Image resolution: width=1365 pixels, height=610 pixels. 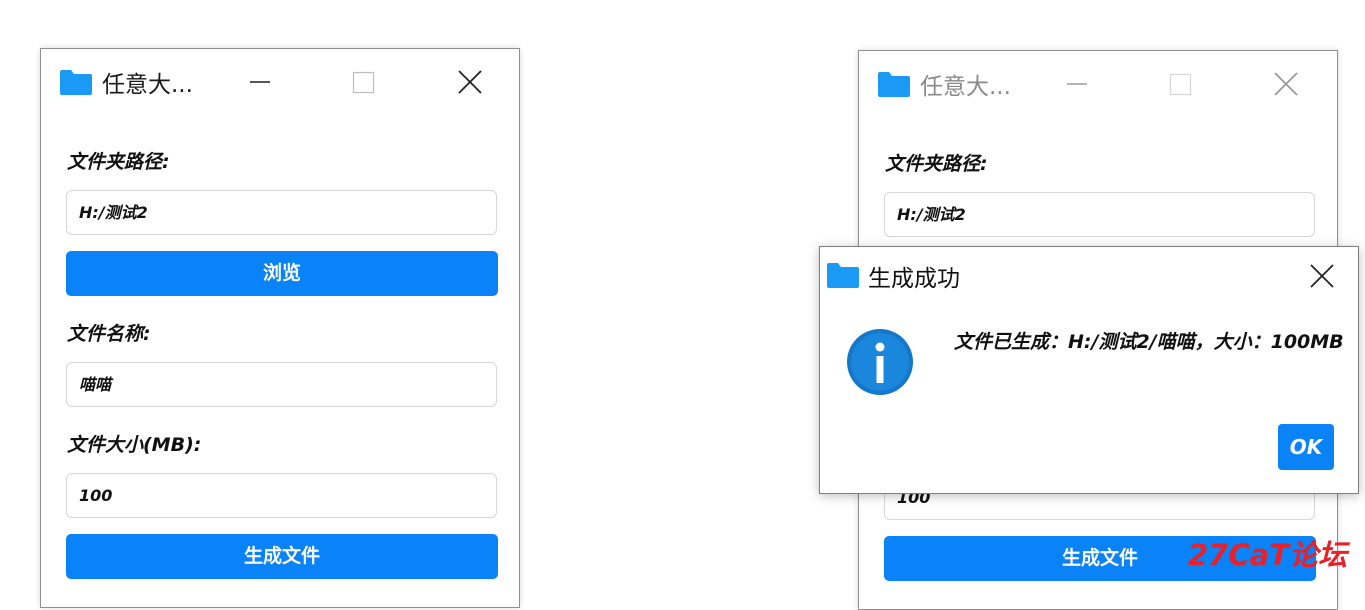 What do you see at coordinates (281, 384) in the screenshot?
I see `file-name-input: 喵喵` at bounding box center [281, 384].